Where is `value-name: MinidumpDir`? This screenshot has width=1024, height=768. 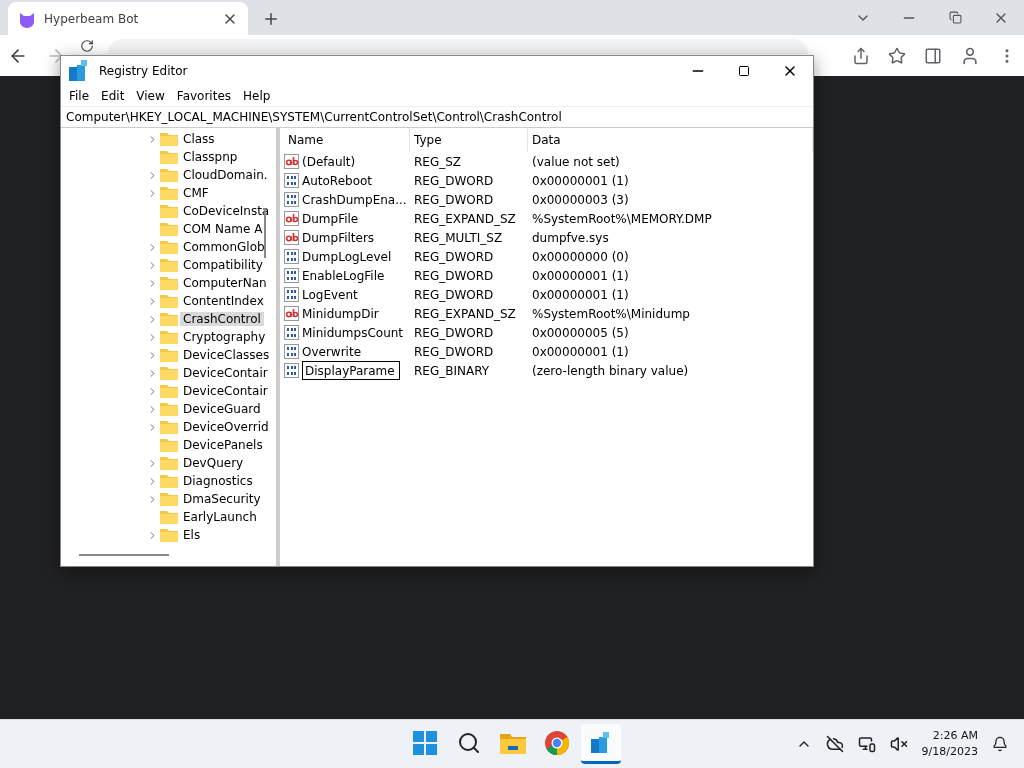 value-name: MinidumpDir is located at coordinates (340, 313).